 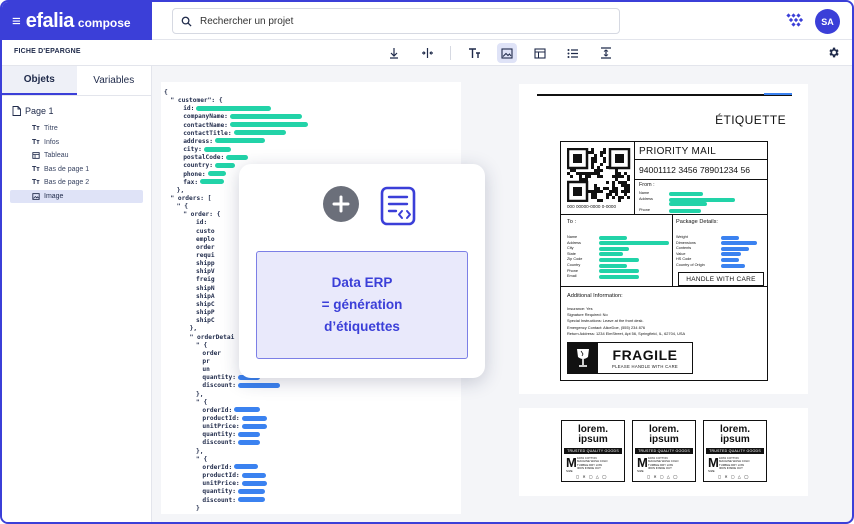 I want to click on app-logo: efalia, so click(x=50, y=21).